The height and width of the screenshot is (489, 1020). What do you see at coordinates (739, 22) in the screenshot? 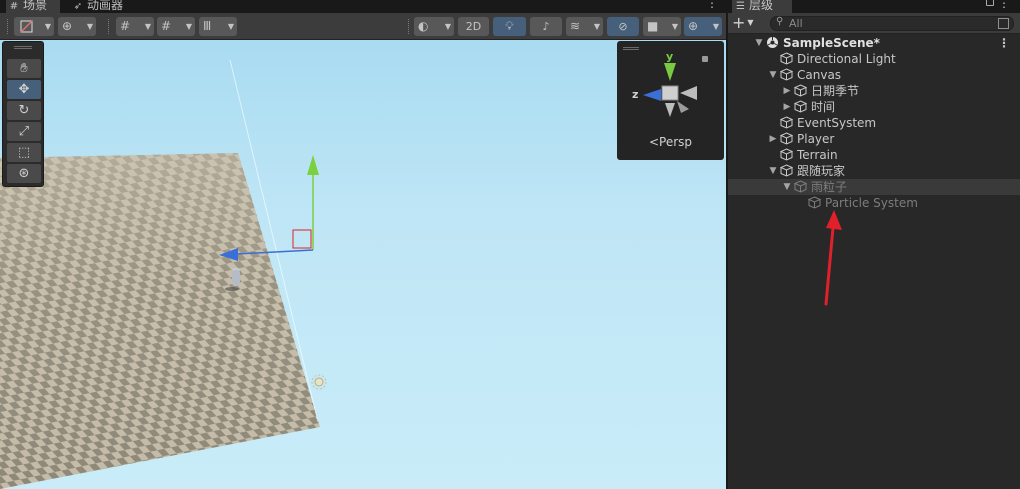
I see `plus-icon: +` at bounding box center [739, 22].